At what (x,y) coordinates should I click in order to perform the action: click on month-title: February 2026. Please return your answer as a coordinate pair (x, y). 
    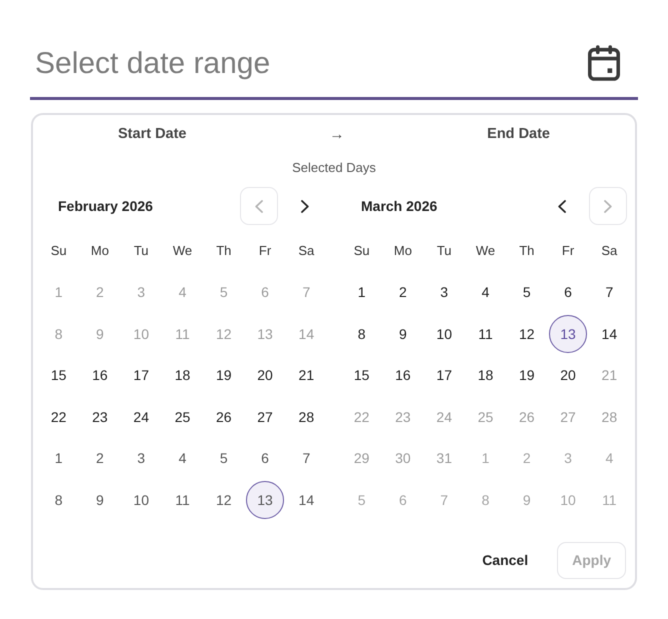
    Looking at the image, I should click on (106, 206).